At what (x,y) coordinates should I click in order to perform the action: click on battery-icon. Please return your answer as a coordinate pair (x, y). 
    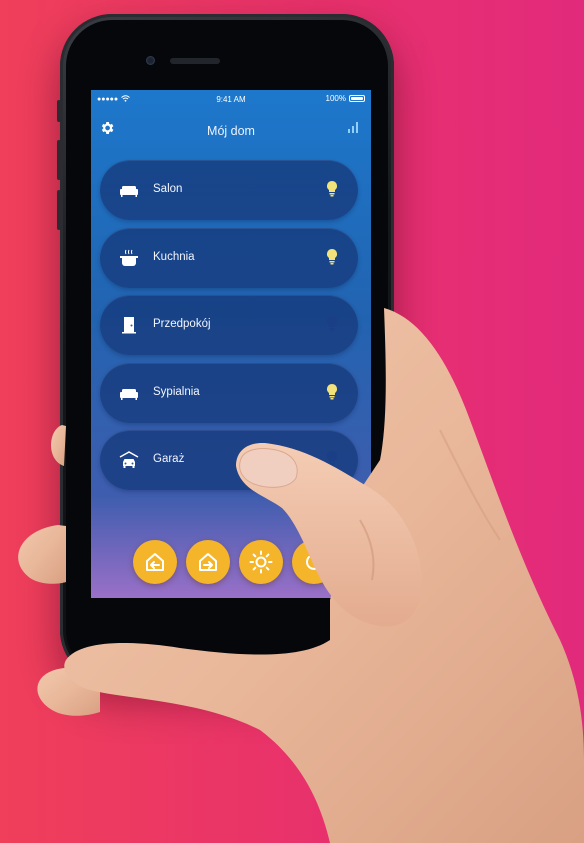
    Looking at the image, I should click on (357, 98).